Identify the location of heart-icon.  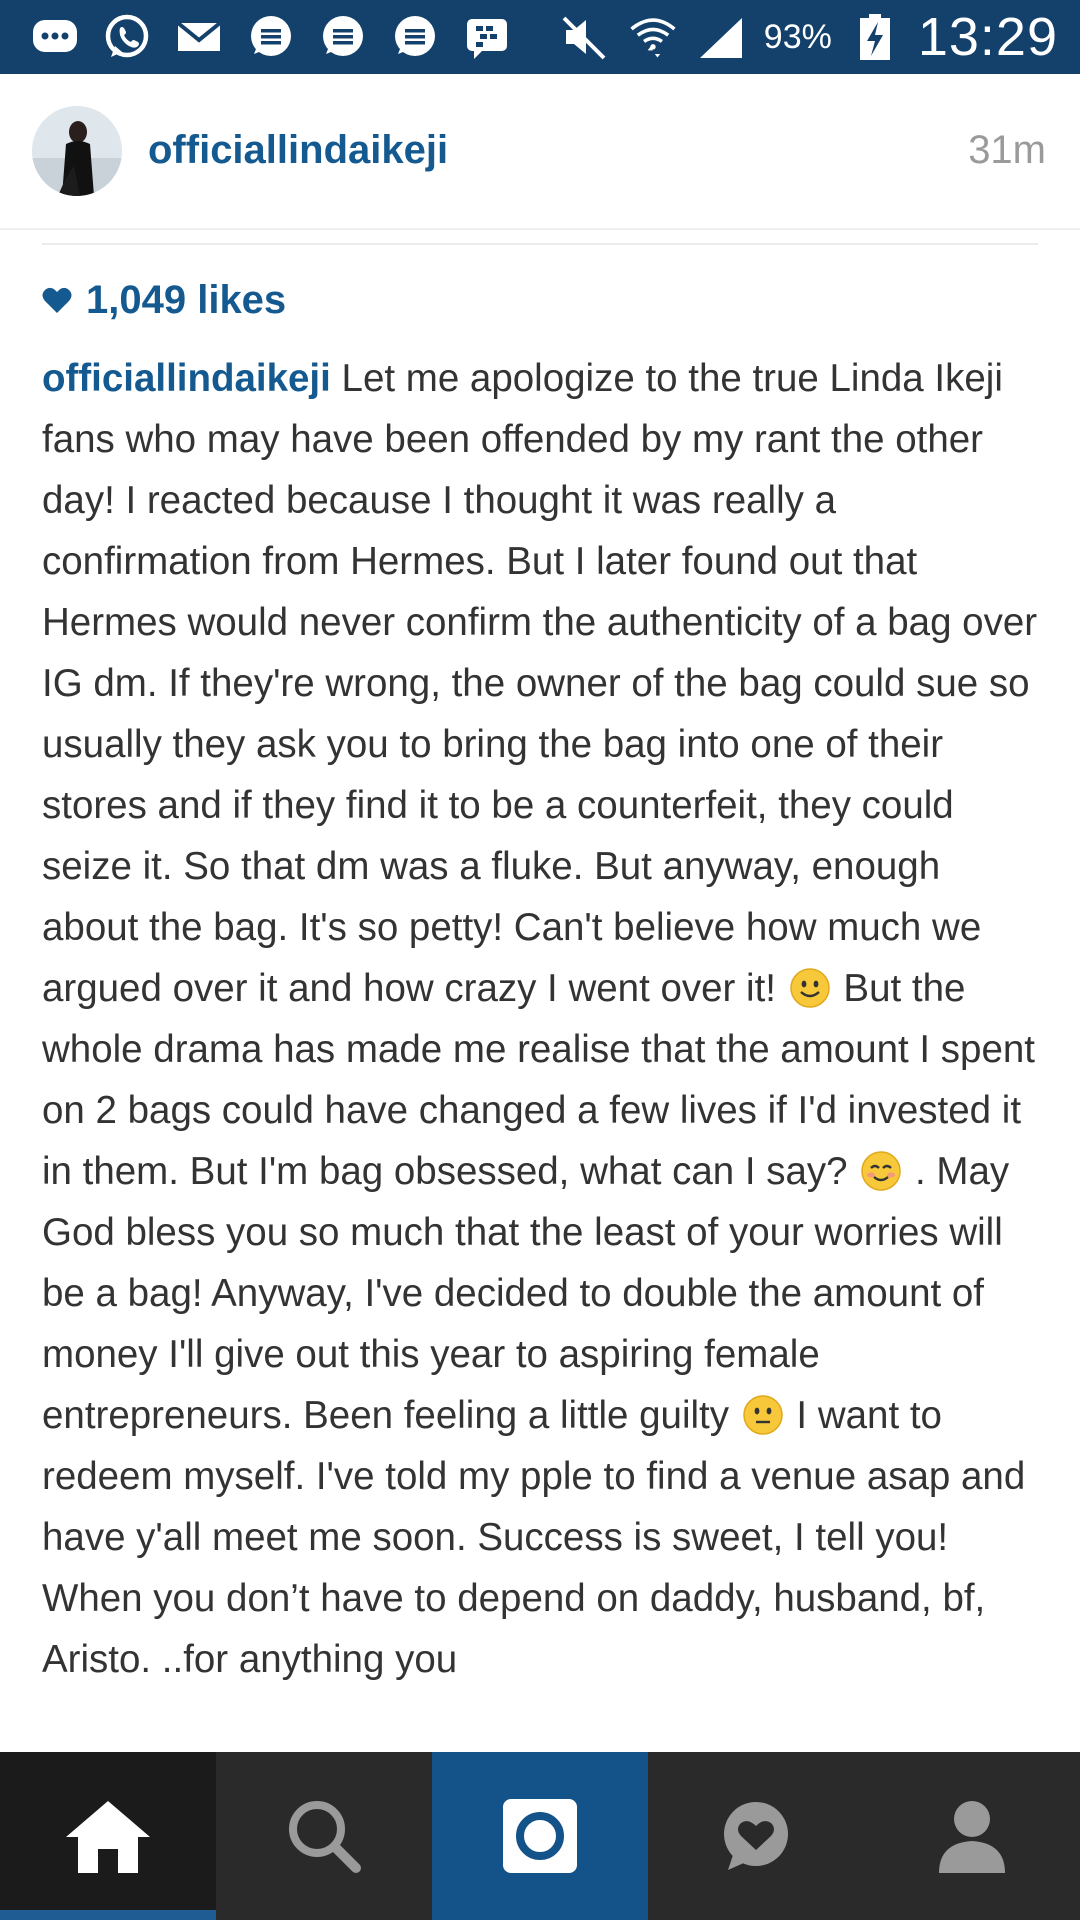
(57, 300).